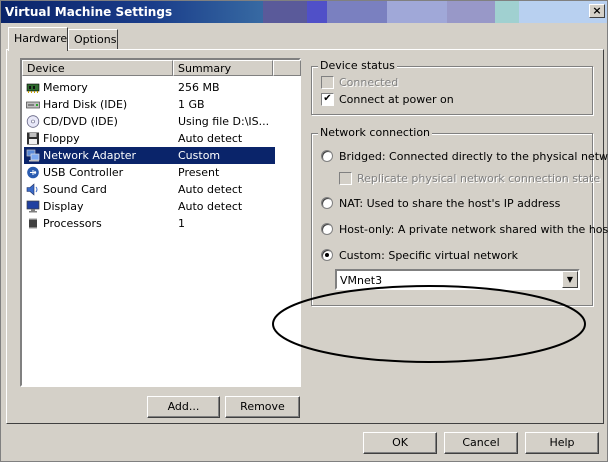 The height and width of the screenshot is (462, 608). I want to click on device-status-title: Device status, so click(357, 65).